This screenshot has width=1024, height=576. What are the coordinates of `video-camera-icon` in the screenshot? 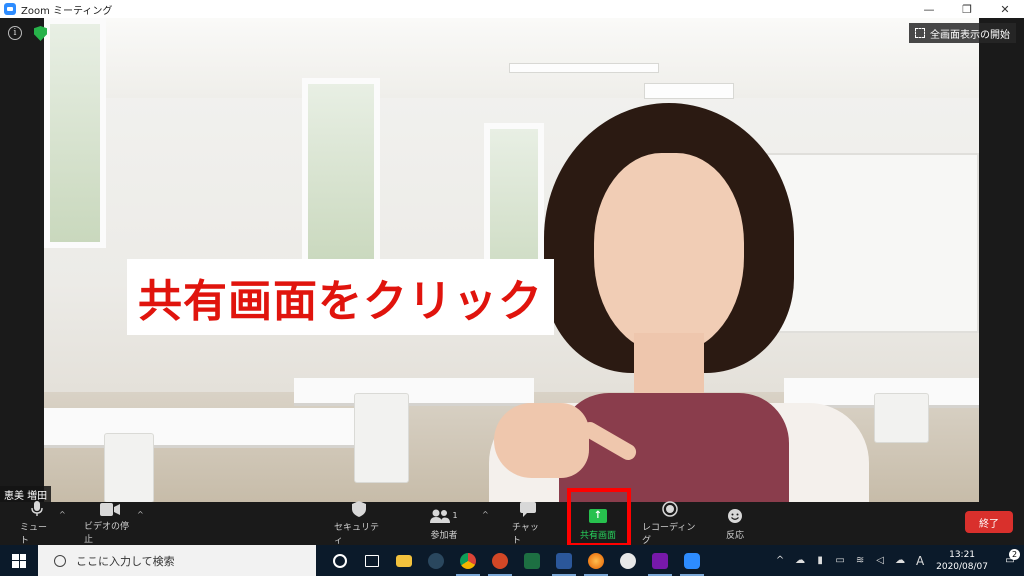 It's located at (110, 509).